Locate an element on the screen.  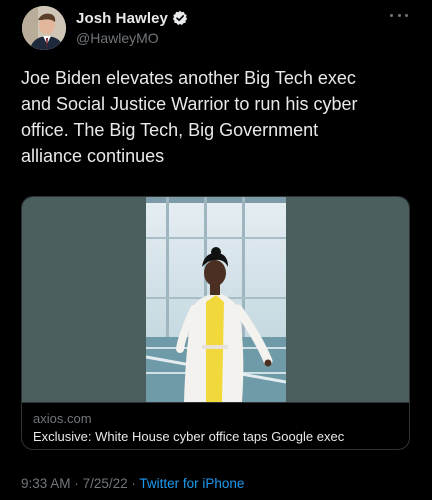
author-name-row: Josh Hawley is located at coordinates (132, 18).